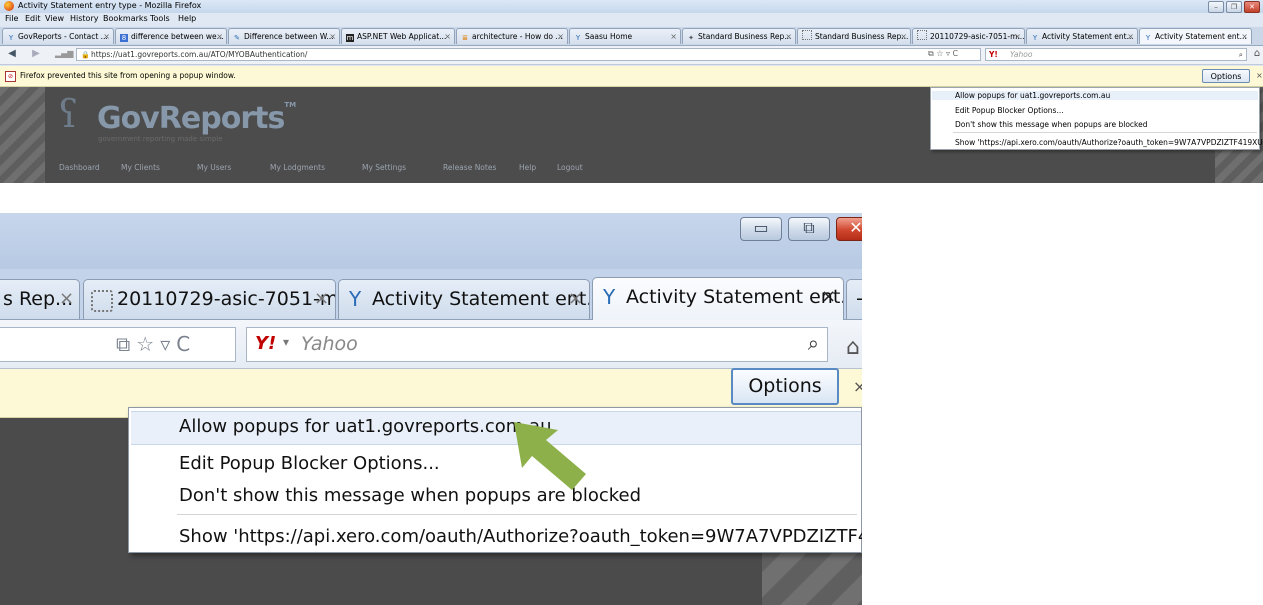  I want to click on site-nav-help: Help, so click(527, 167).